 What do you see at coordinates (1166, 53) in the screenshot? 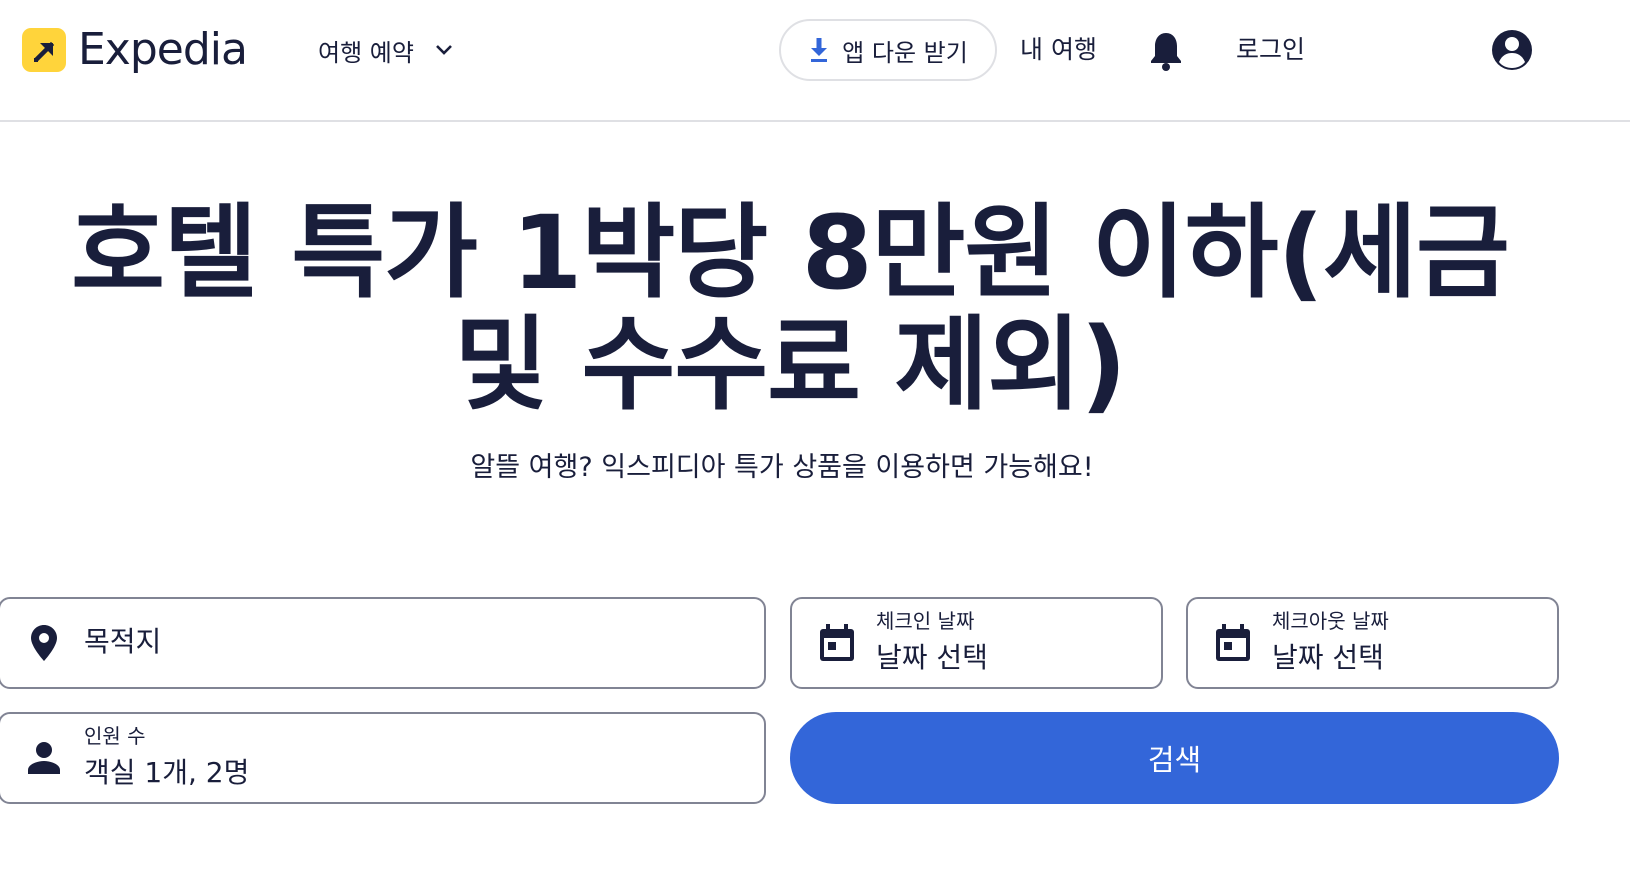
I see `bell-icon` at bounding box center [1166, 53].